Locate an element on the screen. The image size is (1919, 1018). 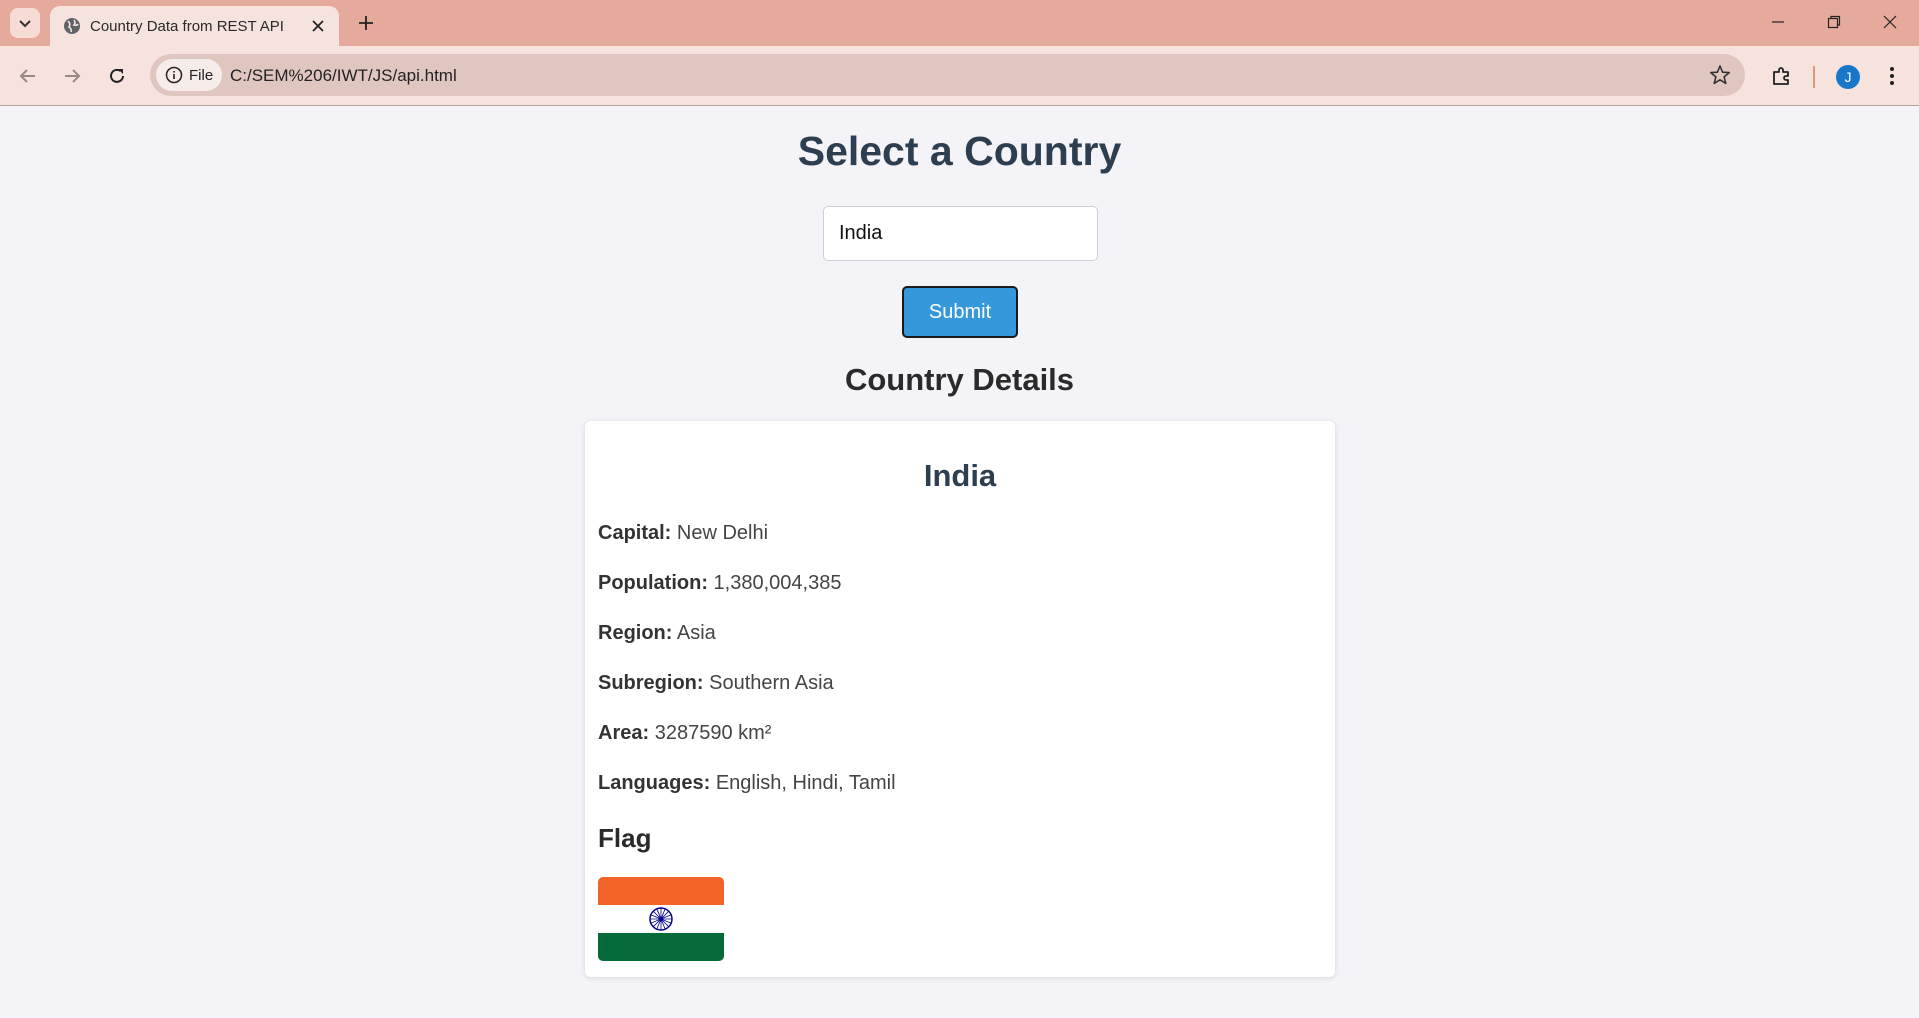
minimize-button is located at coordinates (1778, 22).